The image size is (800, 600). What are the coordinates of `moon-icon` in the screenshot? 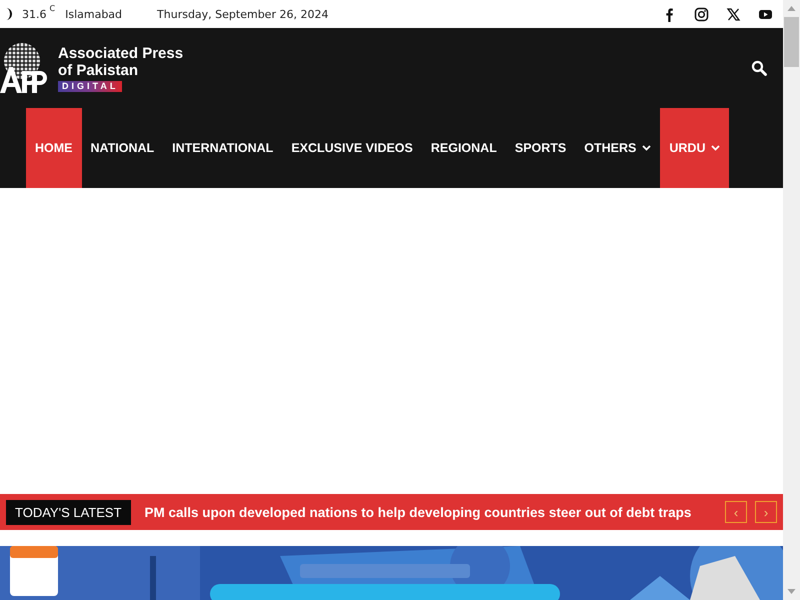 It's located at (9, 14).